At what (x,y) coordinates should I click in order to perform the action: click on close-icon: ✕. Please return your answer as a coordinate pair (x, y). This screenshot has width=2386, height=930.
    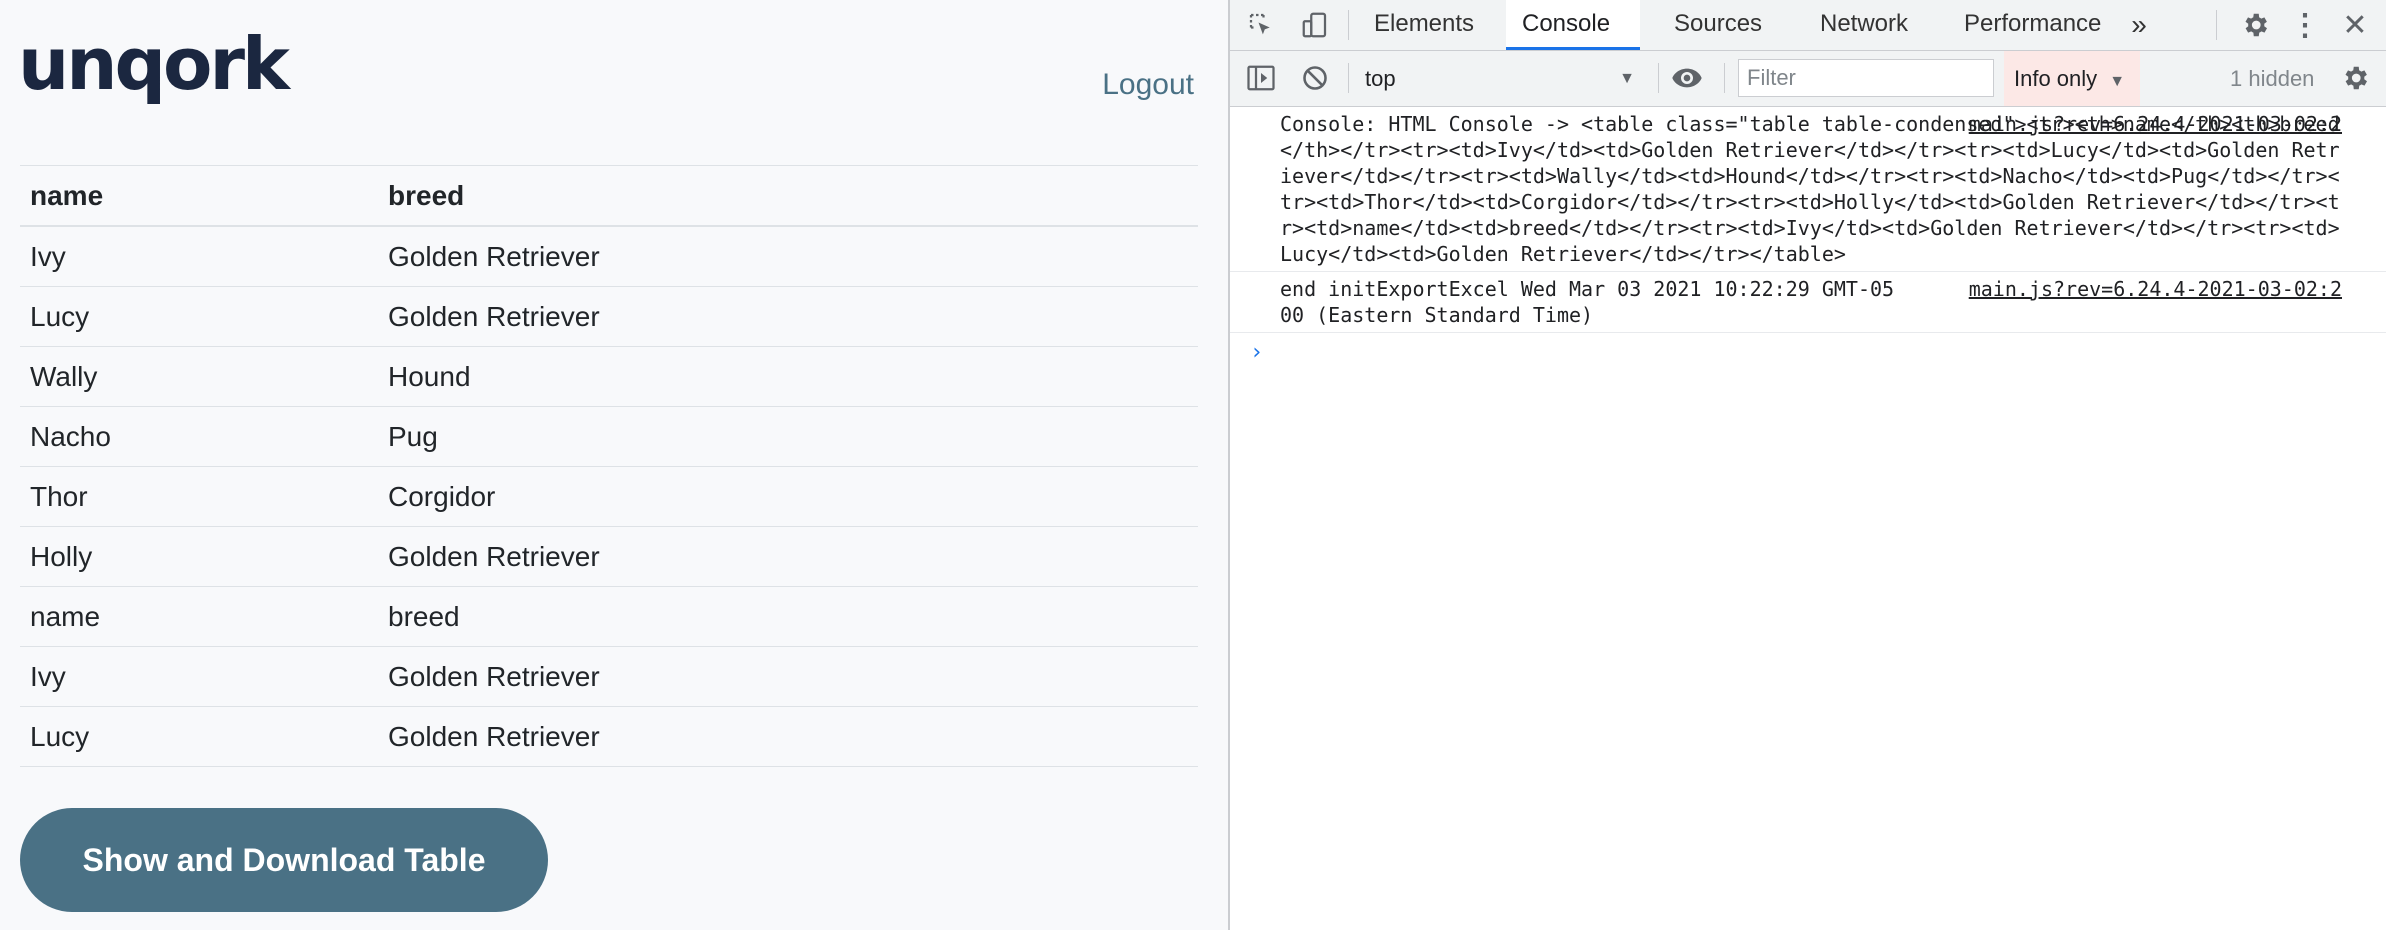
    Looking at the image, I should click on (2355, 25).